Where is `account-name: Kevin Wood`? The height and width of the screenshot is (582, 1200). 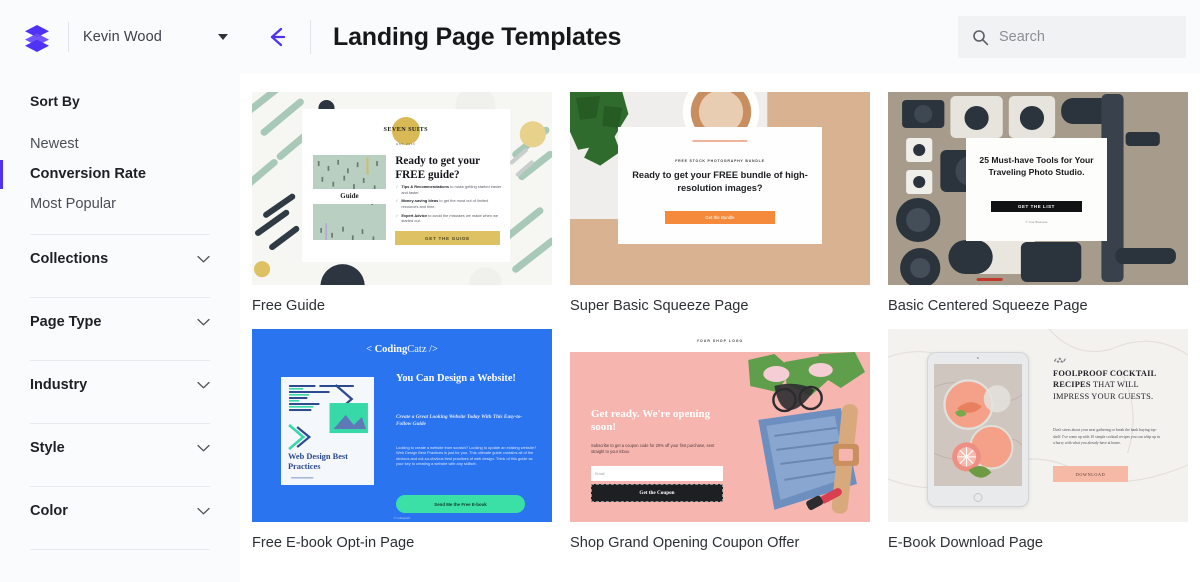 account-name: Kevin Wood is located at coordinates (122, 37).